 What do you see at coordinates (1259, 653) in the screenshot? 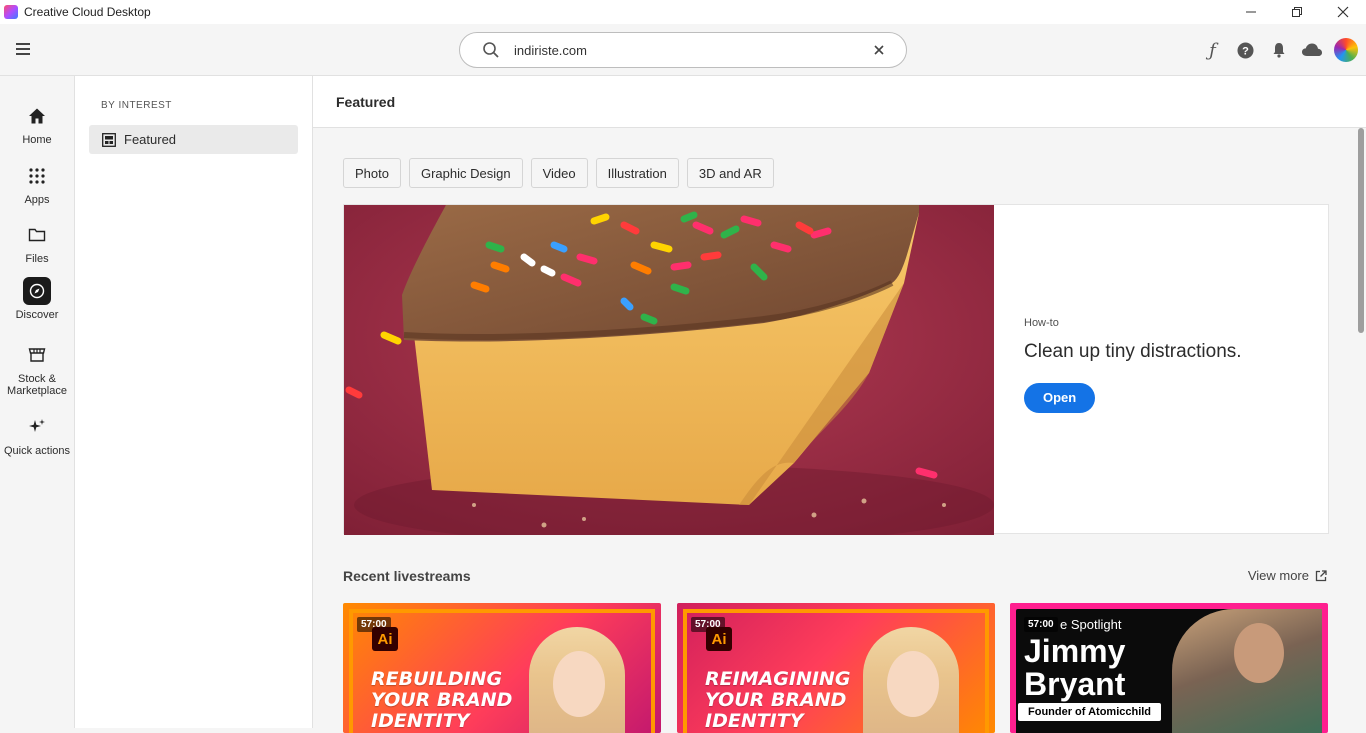
I see `guest-face` at bounding box center [1259, 653].